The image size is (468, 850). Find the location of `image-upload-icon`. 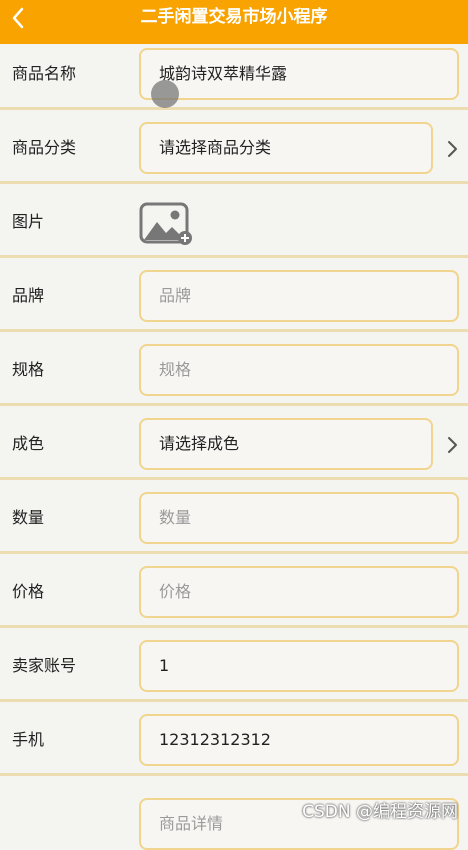

image-upload-icon is located at coordinates (167, 224).